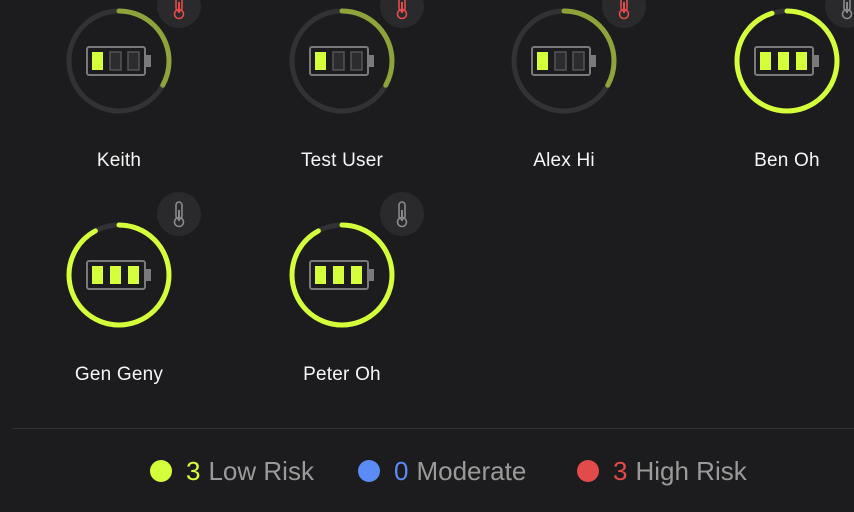  I want to click on legend-high-risk: 3 High Risk, so click(662, 471).